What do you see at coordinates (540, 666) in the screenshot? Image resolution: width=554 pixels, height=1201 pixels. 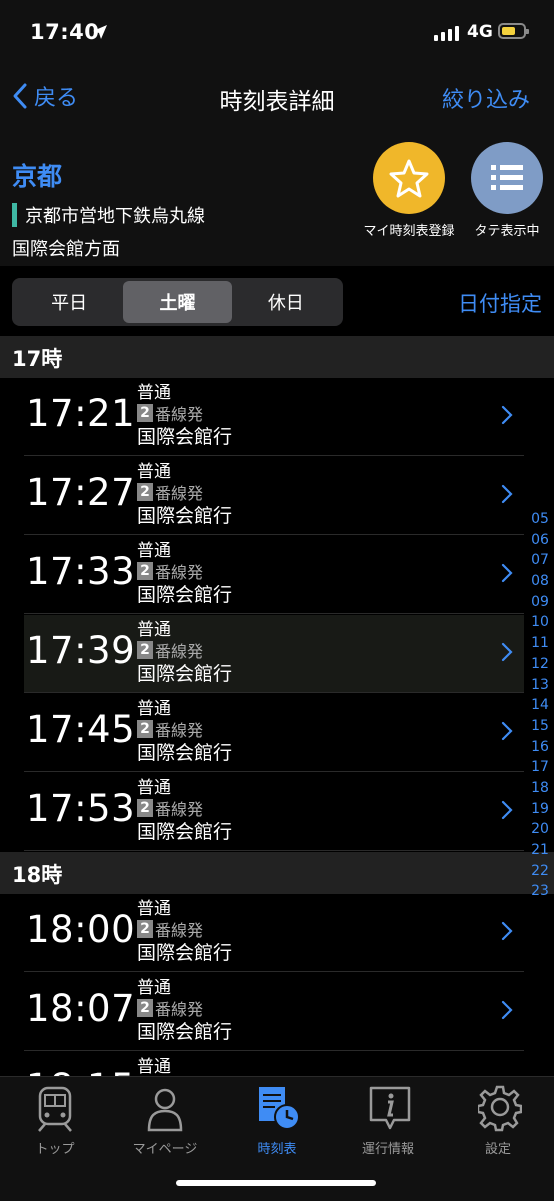 I see `hour-index-item: 12` at bounding box center [540, 666].